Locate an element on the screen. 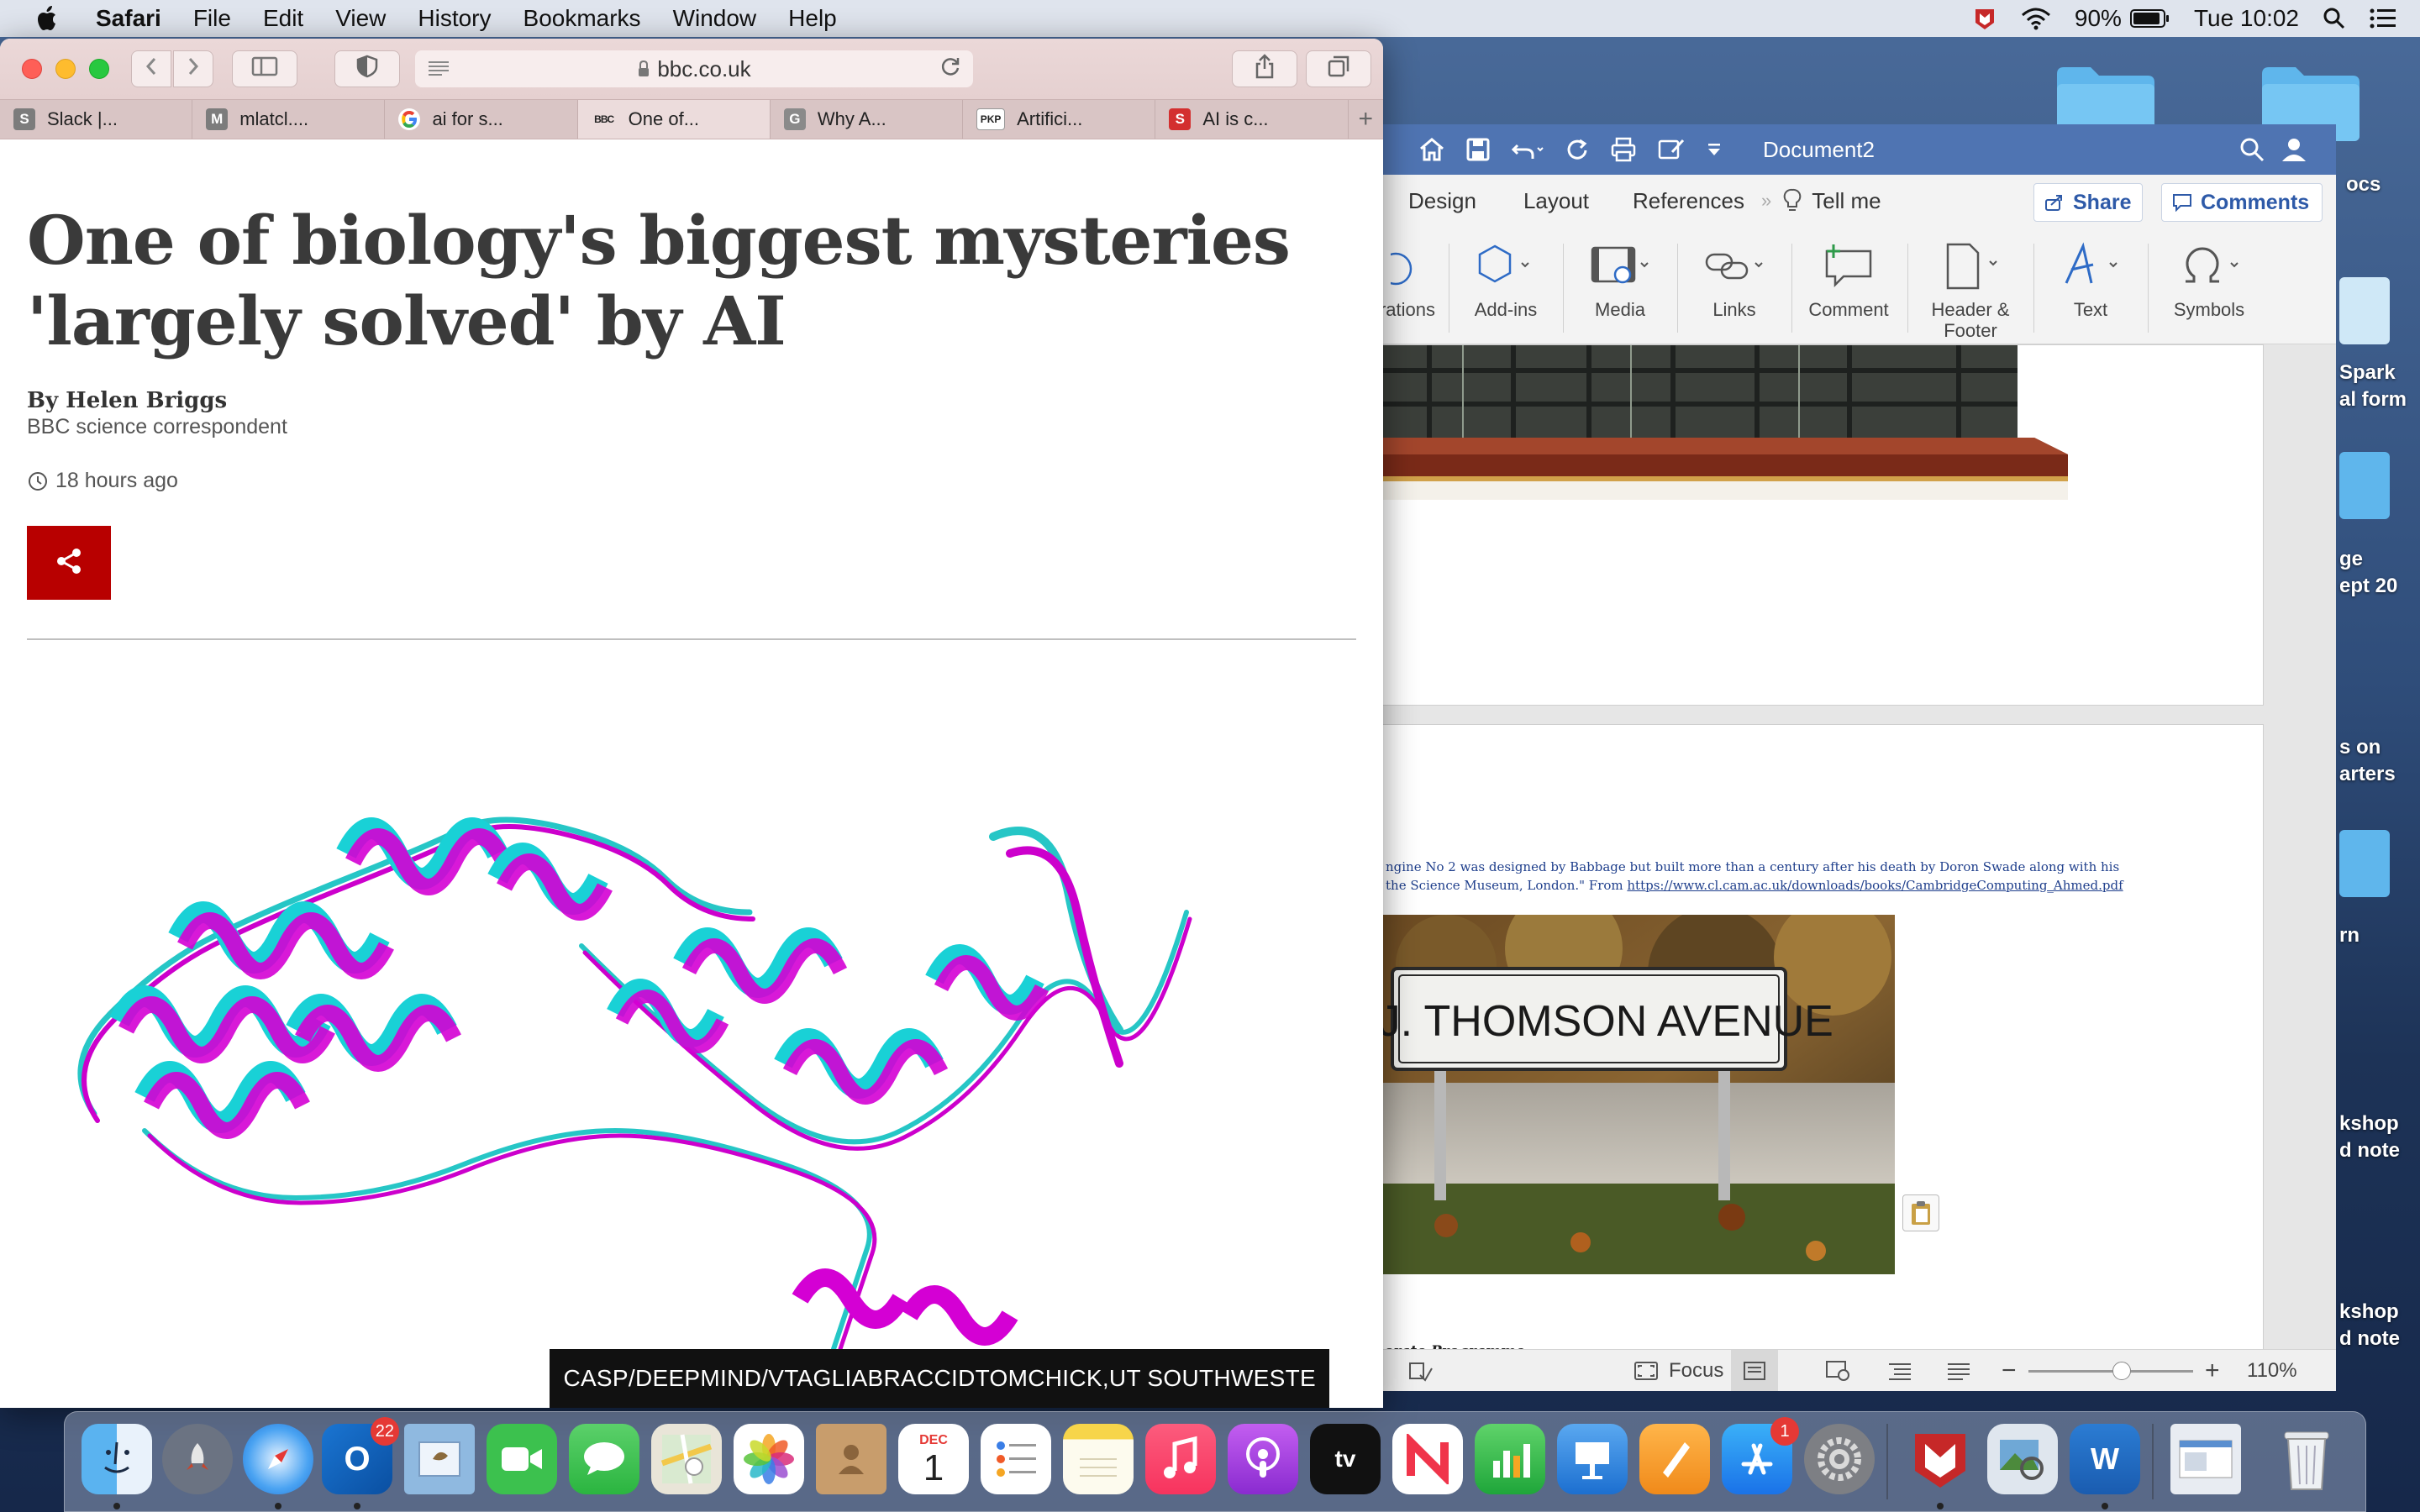 The image size is (2420, 1512). print-icon is located at coordinates (1623, 149).